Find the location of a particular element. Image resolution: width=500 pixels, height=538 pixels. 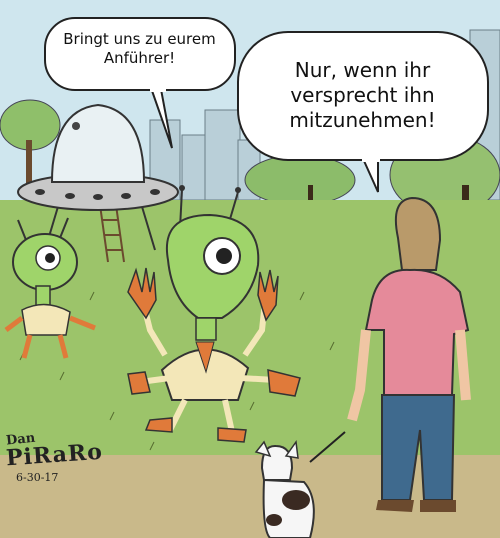

signature-date: 6-30-17 is located at coordinates (37, 477).